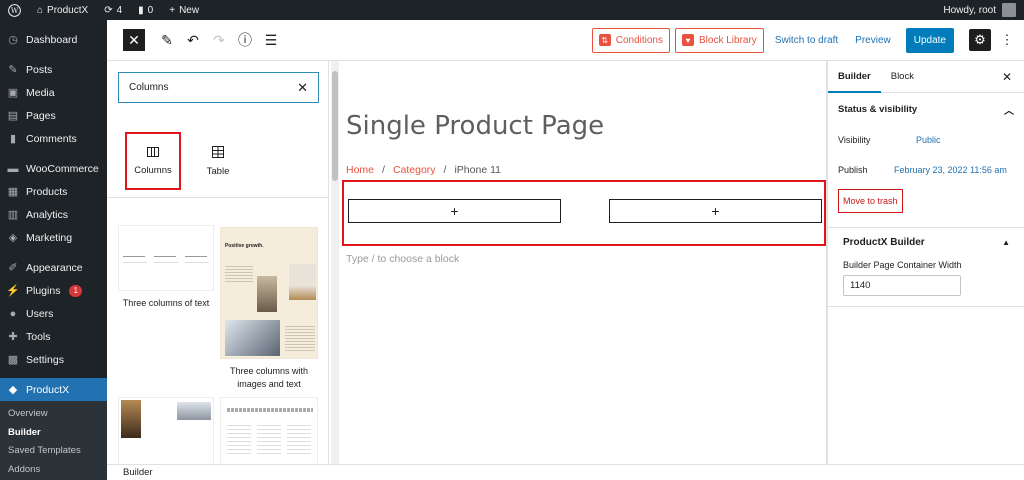 The width and height of the screenshot is (1024, 480). Describe the element at coordinates (13, 268) in the screenshot. I see `brush-icon: ✐` at that location.